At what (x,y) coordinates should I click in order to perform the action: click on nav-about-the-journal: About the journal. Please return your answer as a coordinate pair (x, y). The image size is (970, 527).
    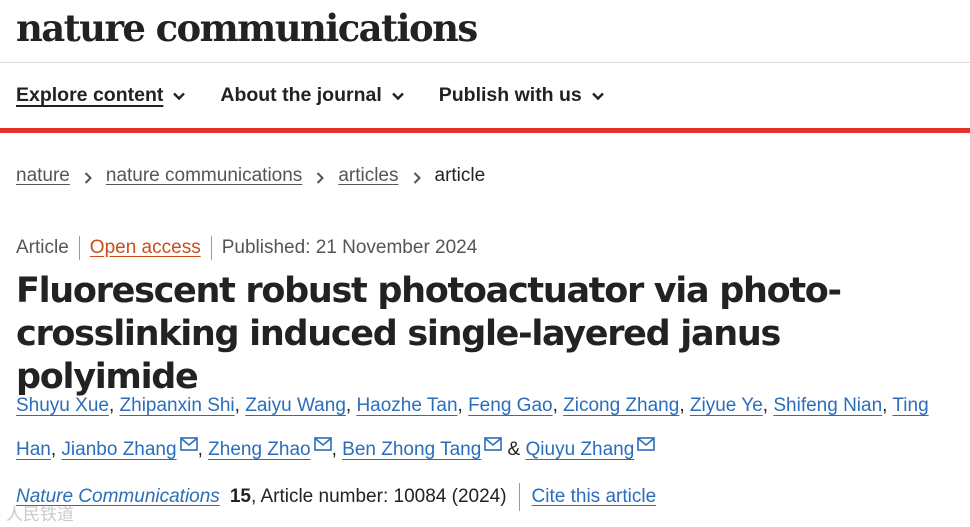
    Looking at the image, I should click on (312, 95).